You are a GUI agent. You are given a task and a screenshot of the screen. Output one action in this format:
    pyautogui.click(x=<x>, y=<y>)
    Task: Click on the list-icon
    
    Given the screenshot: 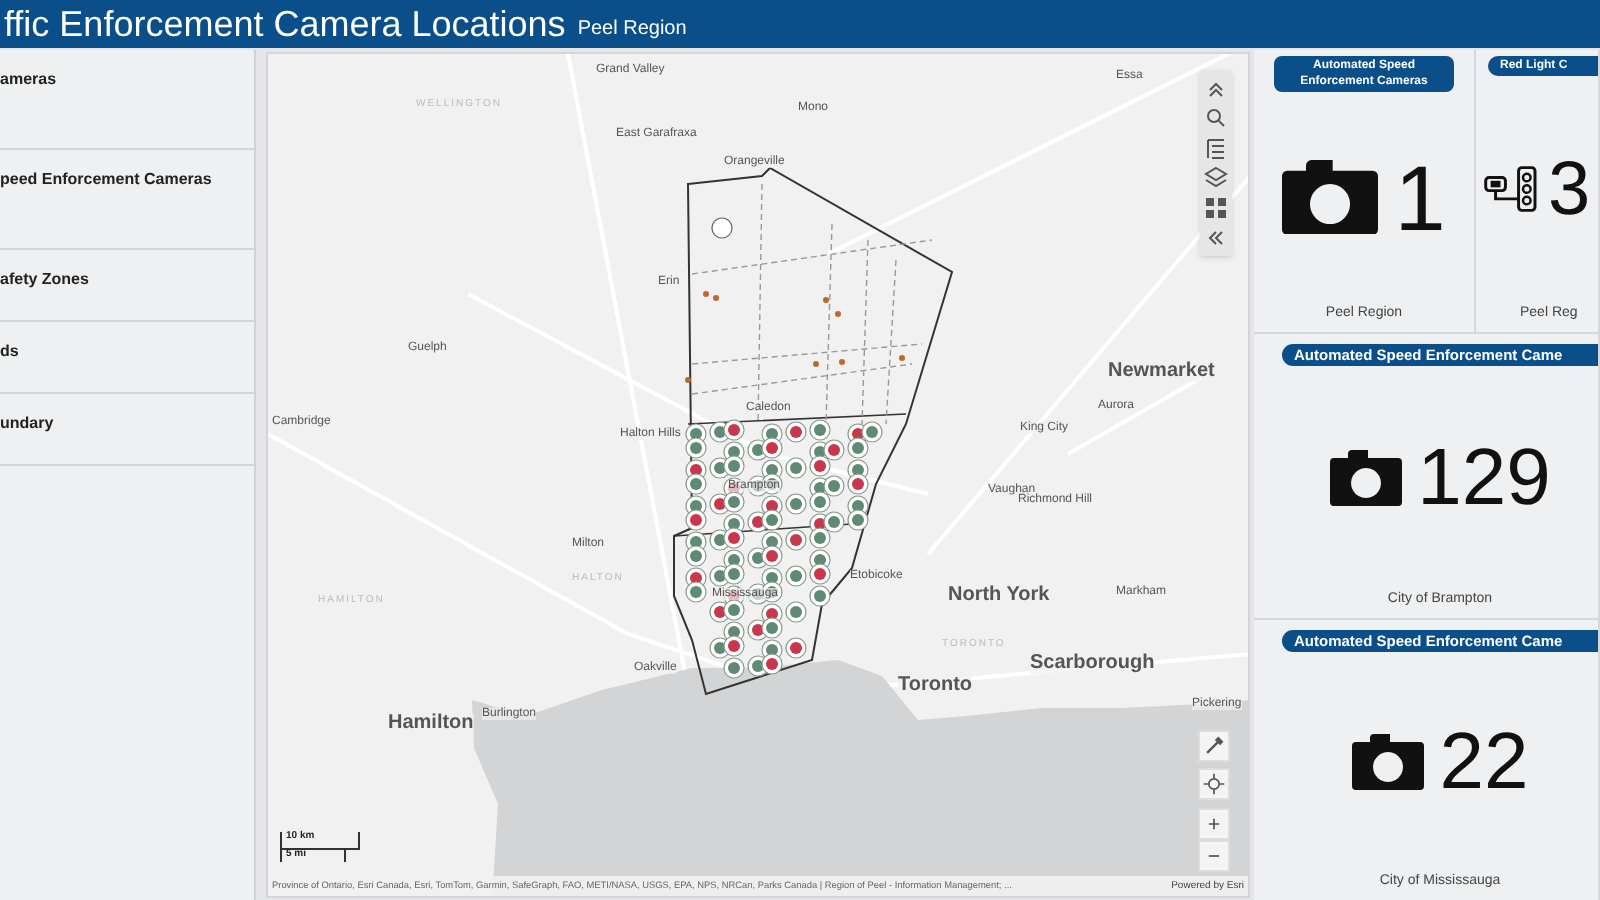 What is the action you would take?
    pyautogui.click(x=1216, y=148)
    